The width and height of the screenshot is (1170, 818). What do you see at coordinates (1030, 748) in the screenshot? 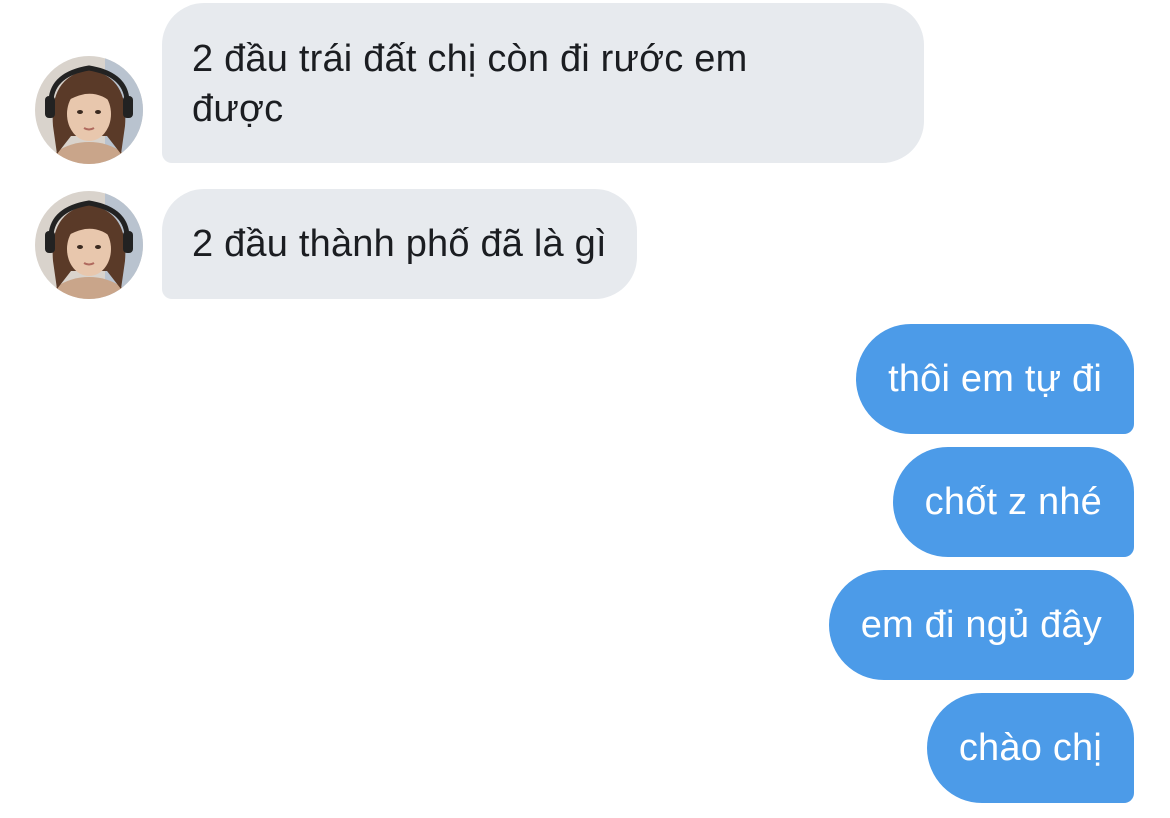
I see `outgoing-message: chào chị` at bounding box center [1030, 748].